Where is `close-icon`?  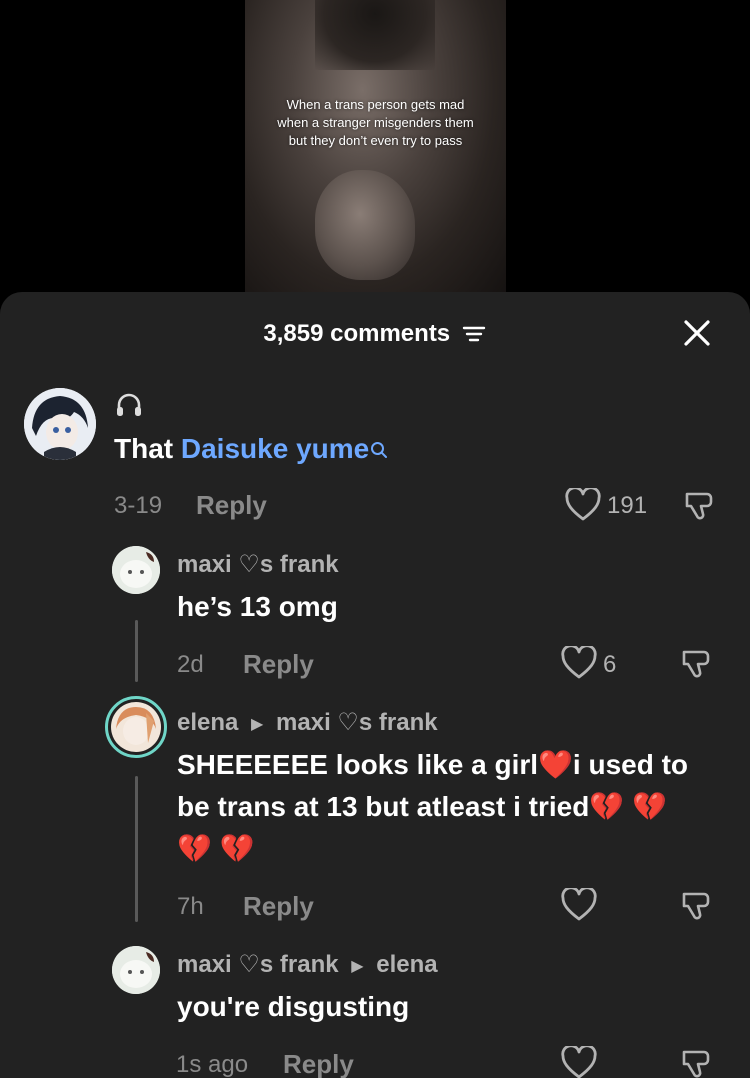
close-icon is located at coordinates (697, 333).